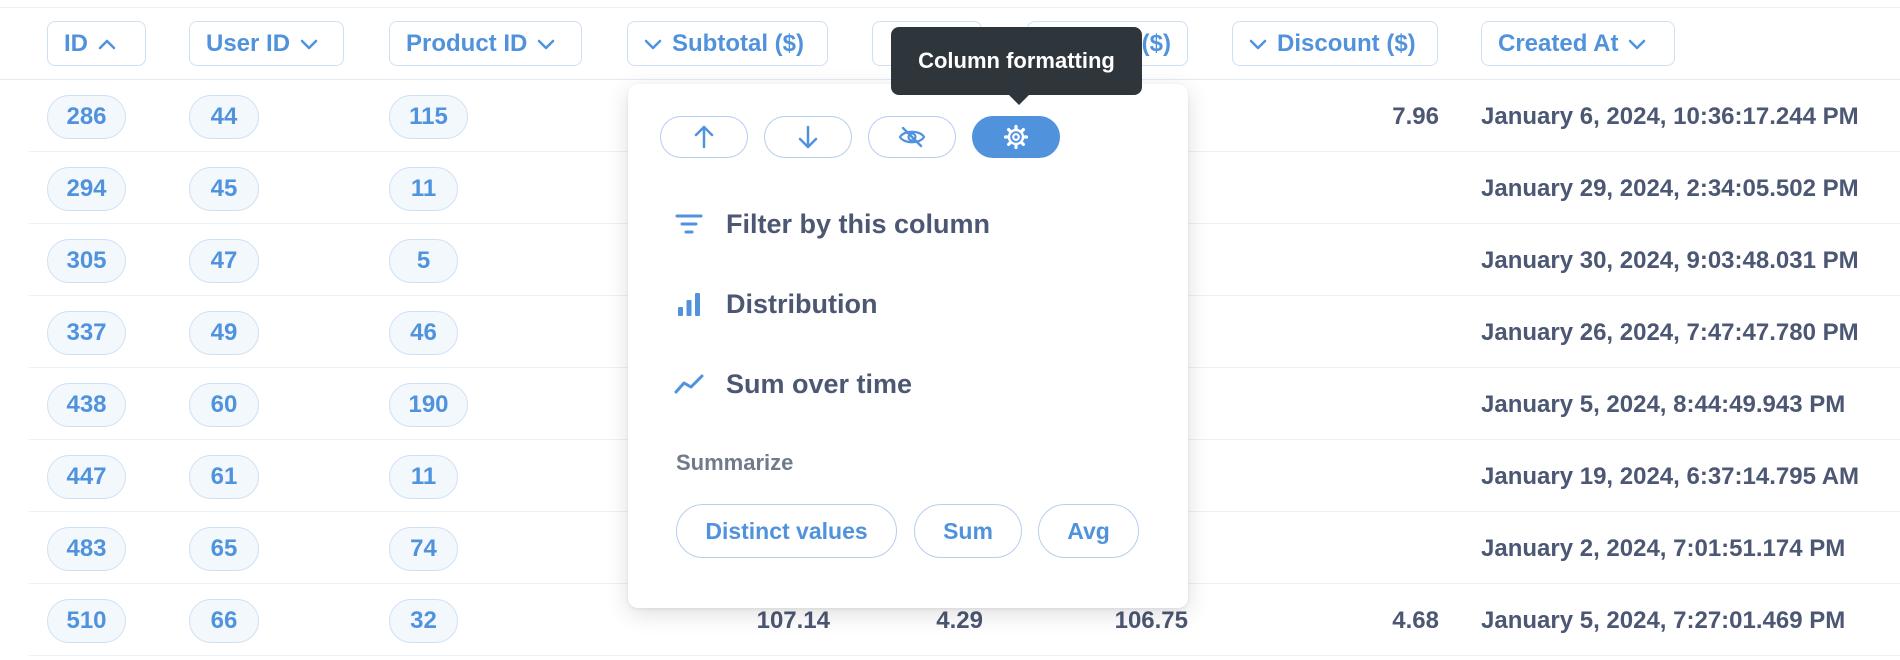  What do you see at coordinates (1670, 188) in the screenshot?
I see `created-at-cell: January 29, 2024, 2:34:05.502 PM` at bounding box center [1670, 188].